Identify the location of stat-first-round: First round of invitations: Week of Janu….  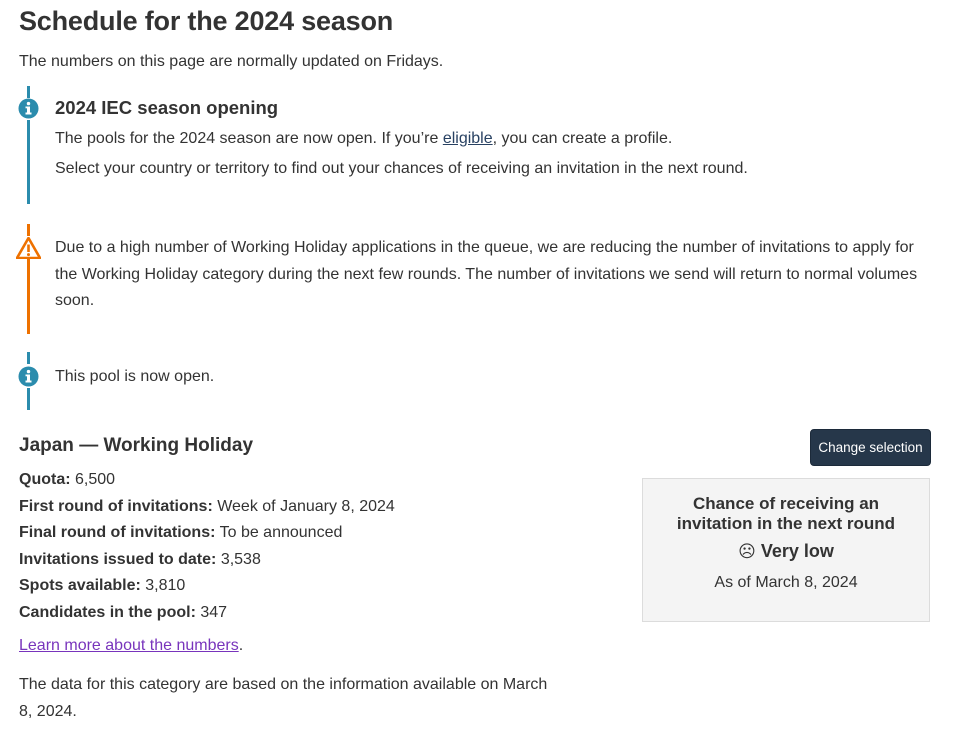
(207, 507).